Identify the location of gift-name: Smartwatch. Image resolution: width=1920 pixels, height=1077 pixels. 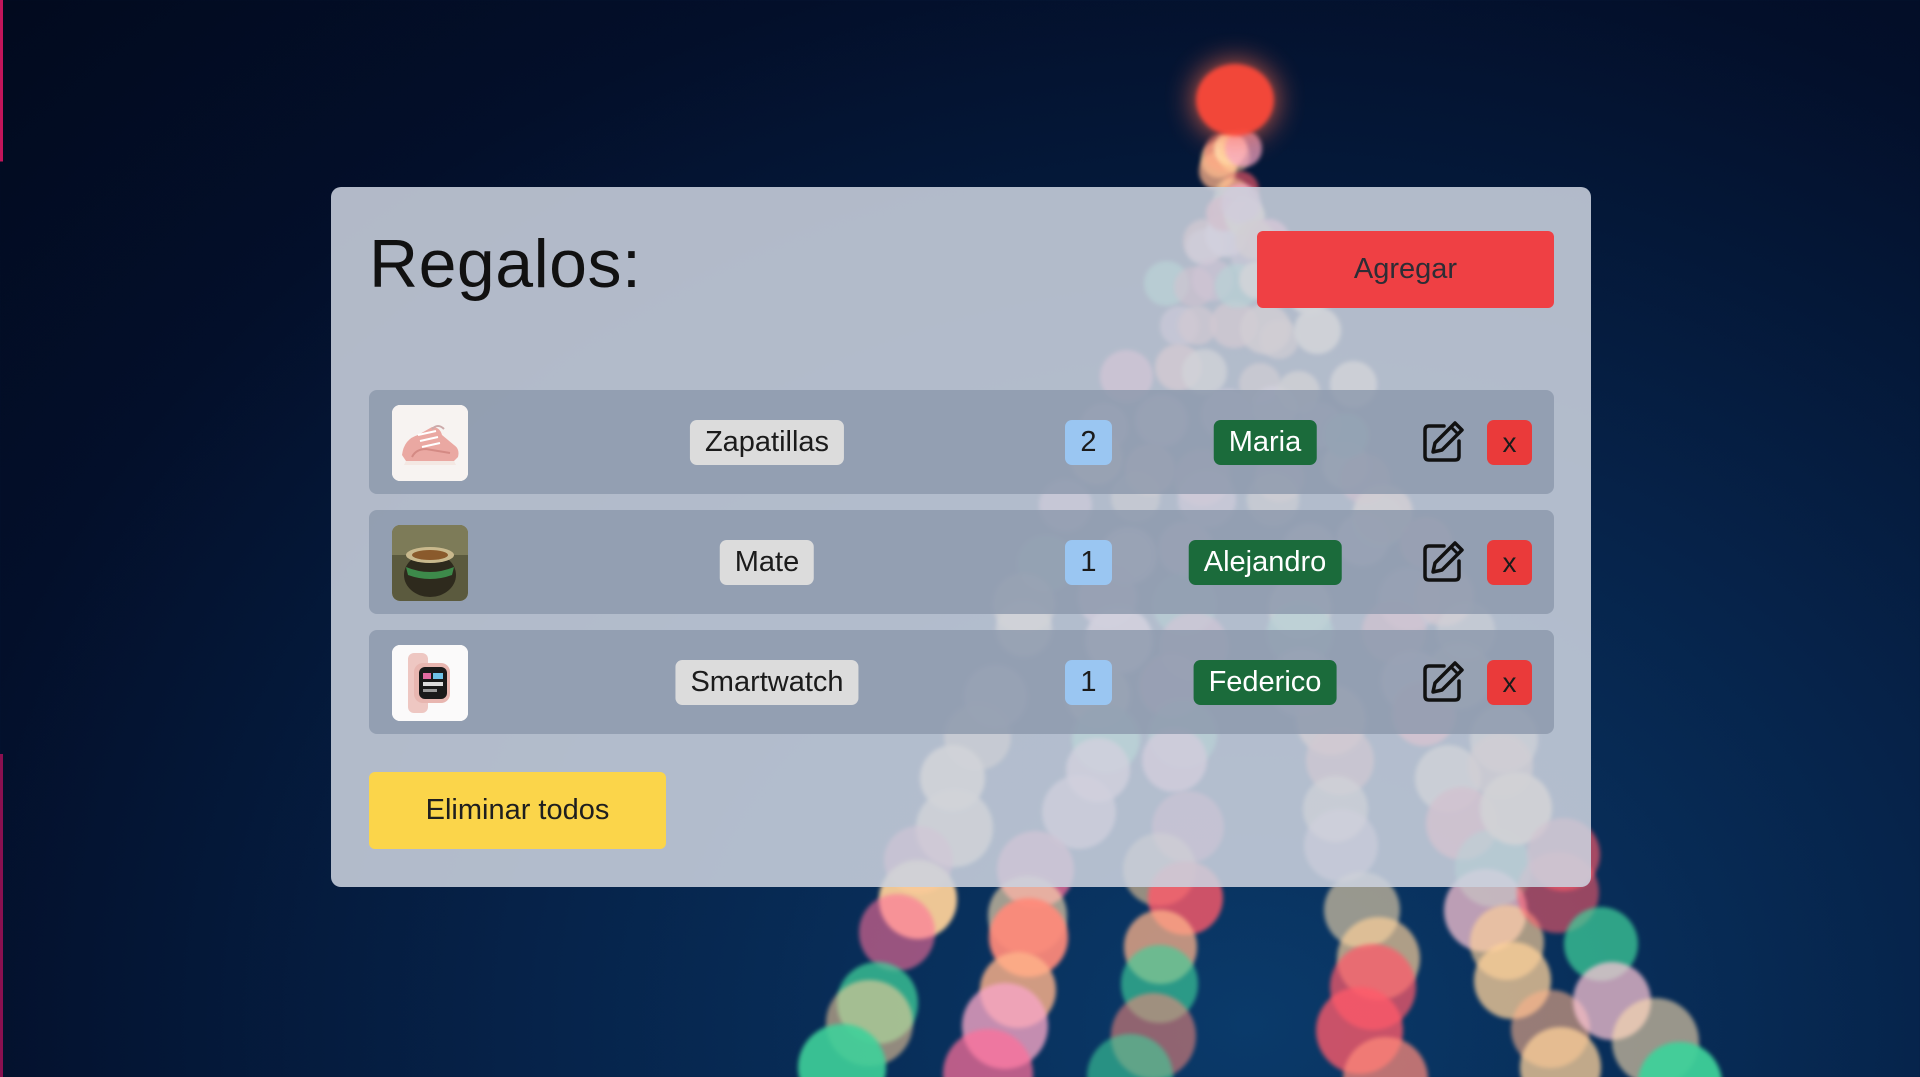
(767, 682).